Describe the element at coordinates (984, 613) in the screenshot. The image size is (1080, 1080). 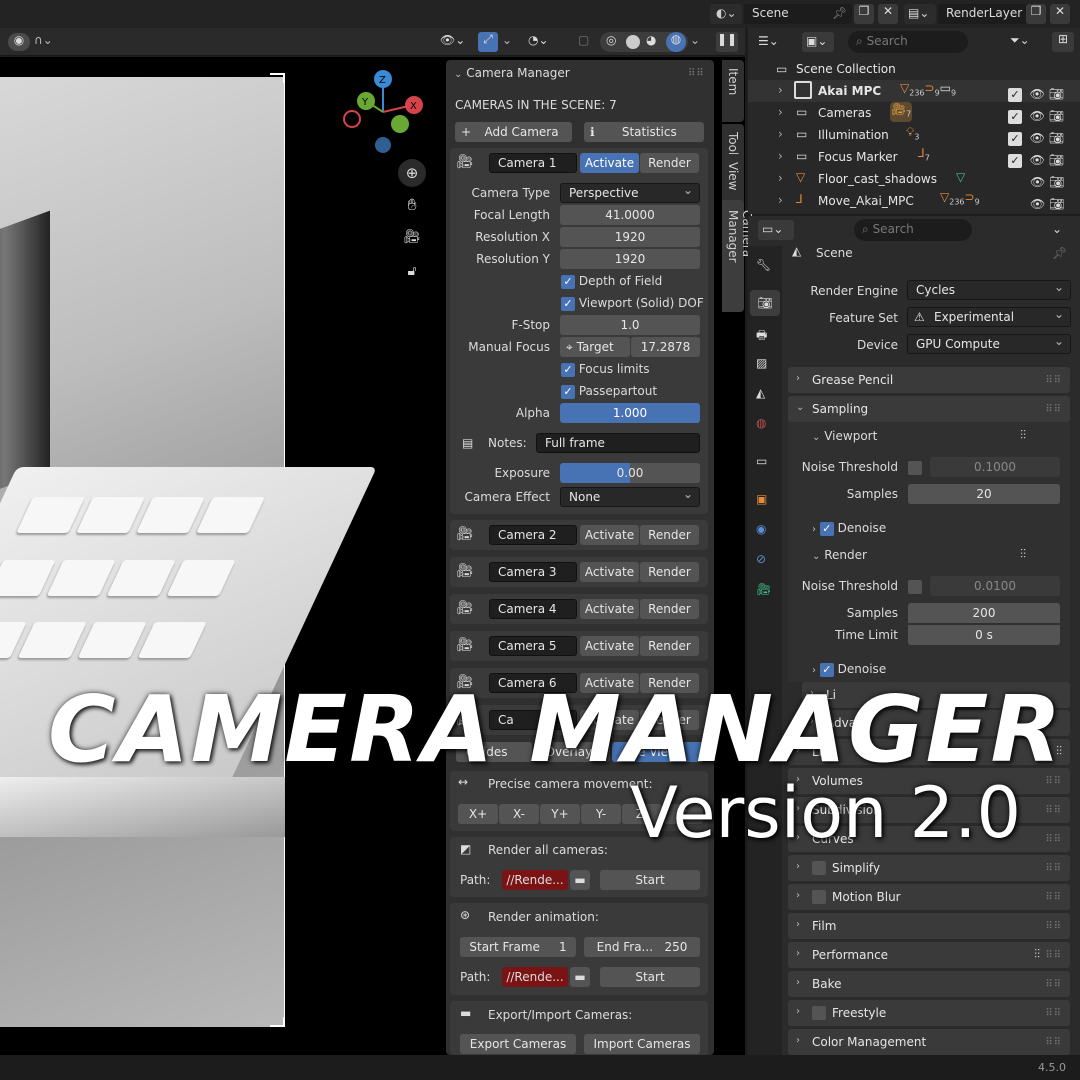
I see `render-samples-field: 200` at that location.